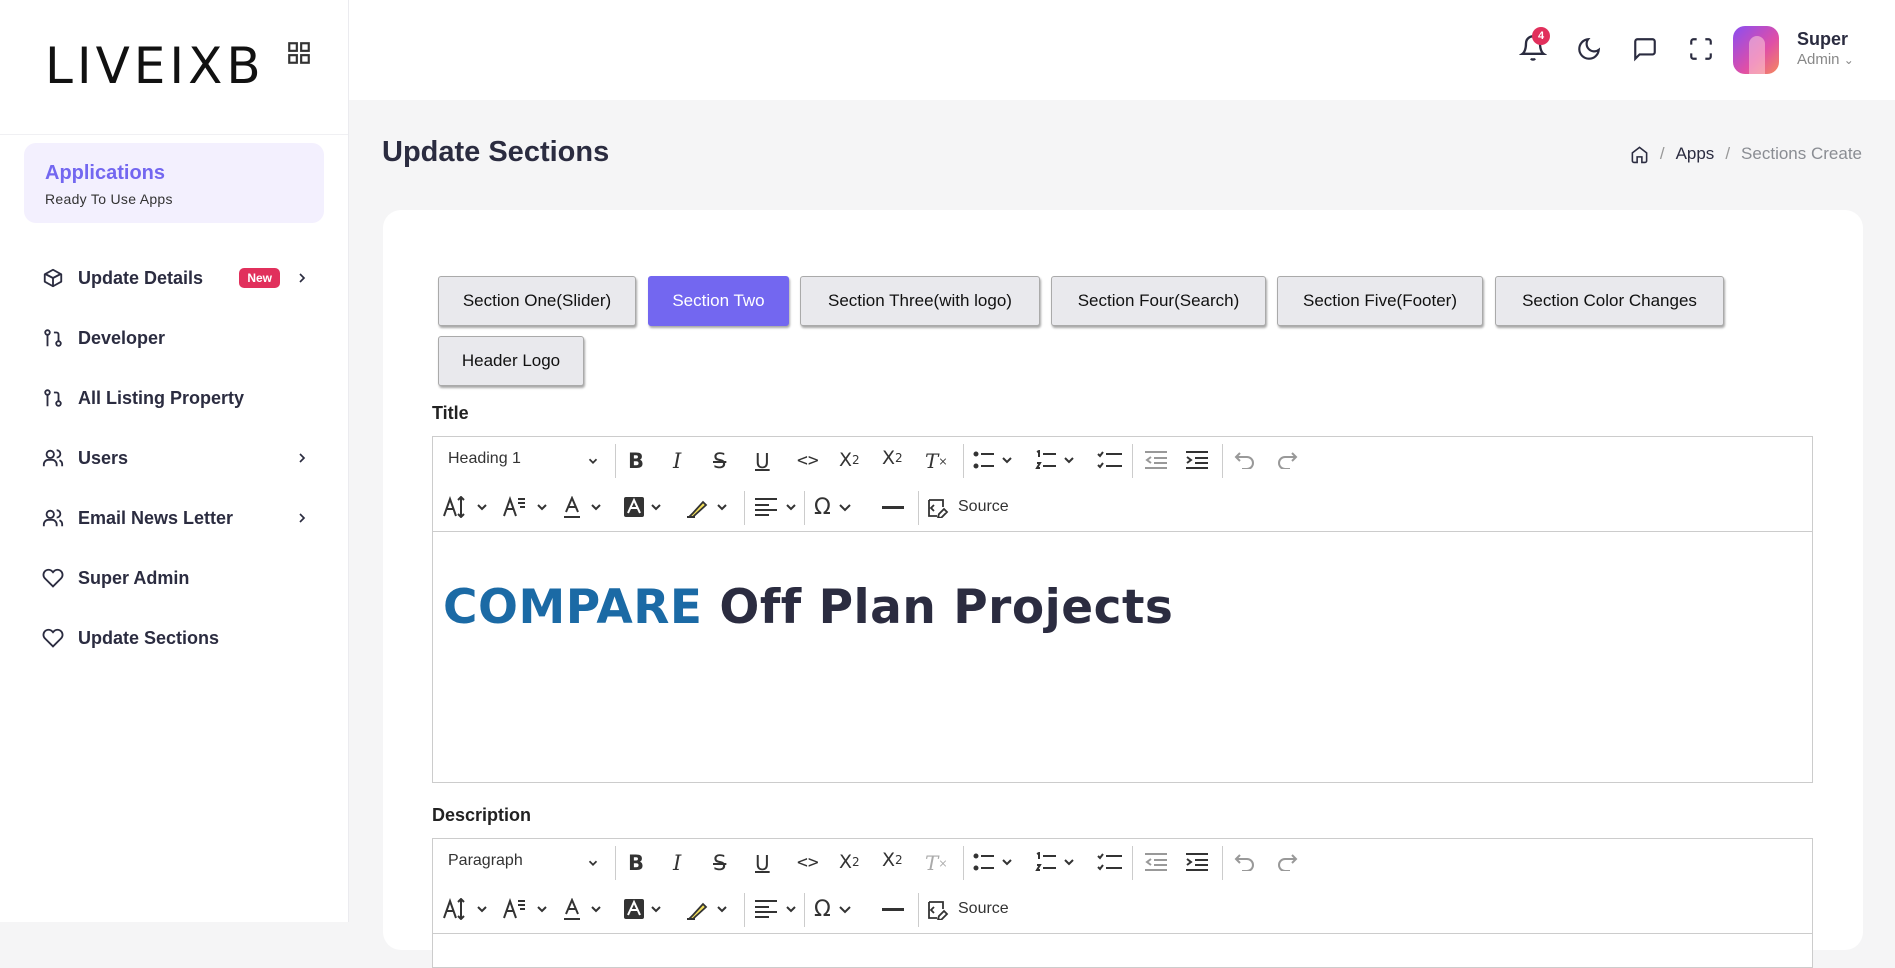  What do you see at coordinates (299, 53) in the screenshot?
I see `grid-menu-icon` at bounding box center [299, 53].